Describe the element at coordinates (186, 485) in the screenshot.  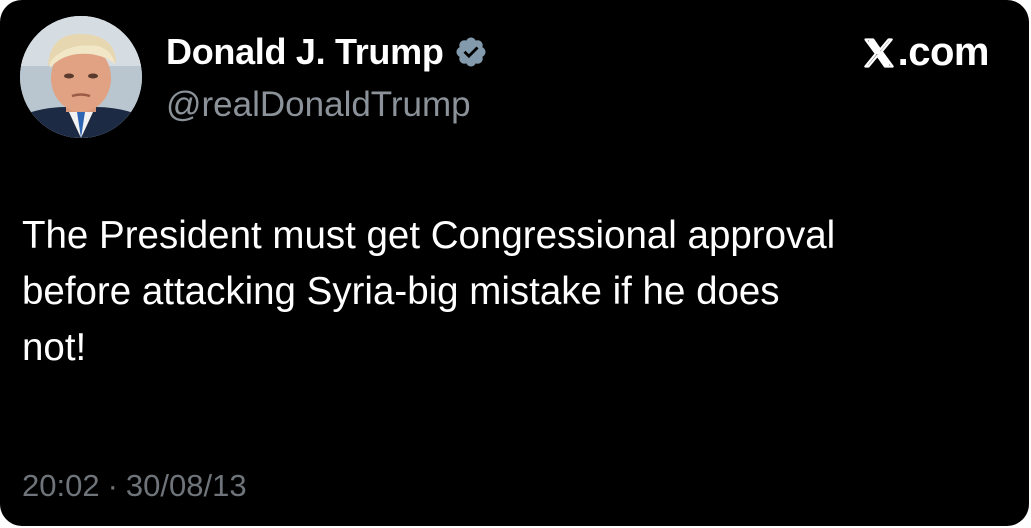
I see `tweet-date: 30/08/13` at that location.